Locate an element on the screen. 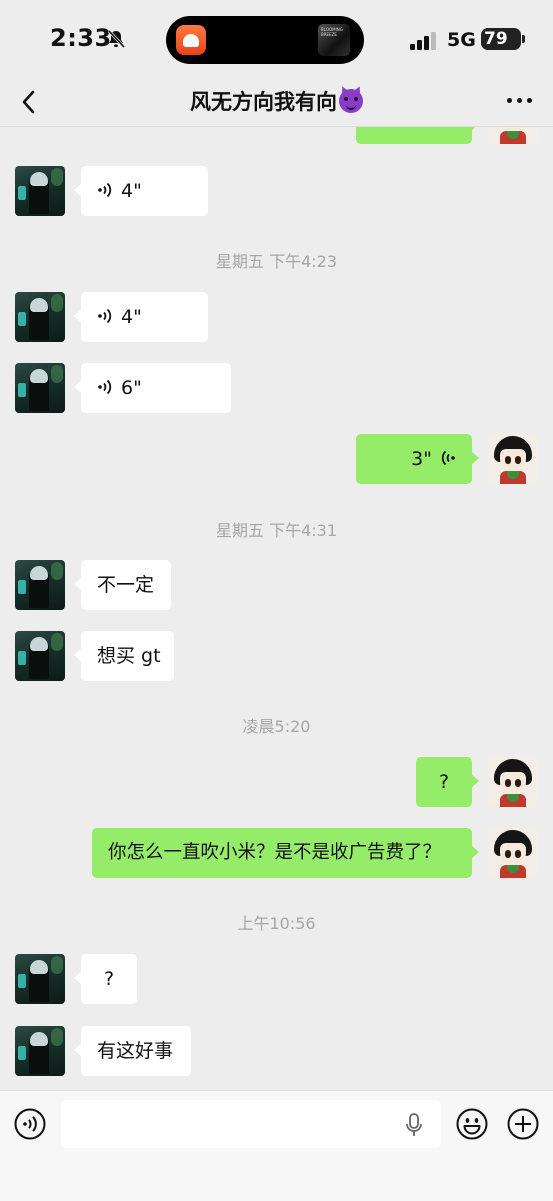  text-message: 你怎么一直吹小米？是不是收广告费了？ is located at coordinates (285, 853).